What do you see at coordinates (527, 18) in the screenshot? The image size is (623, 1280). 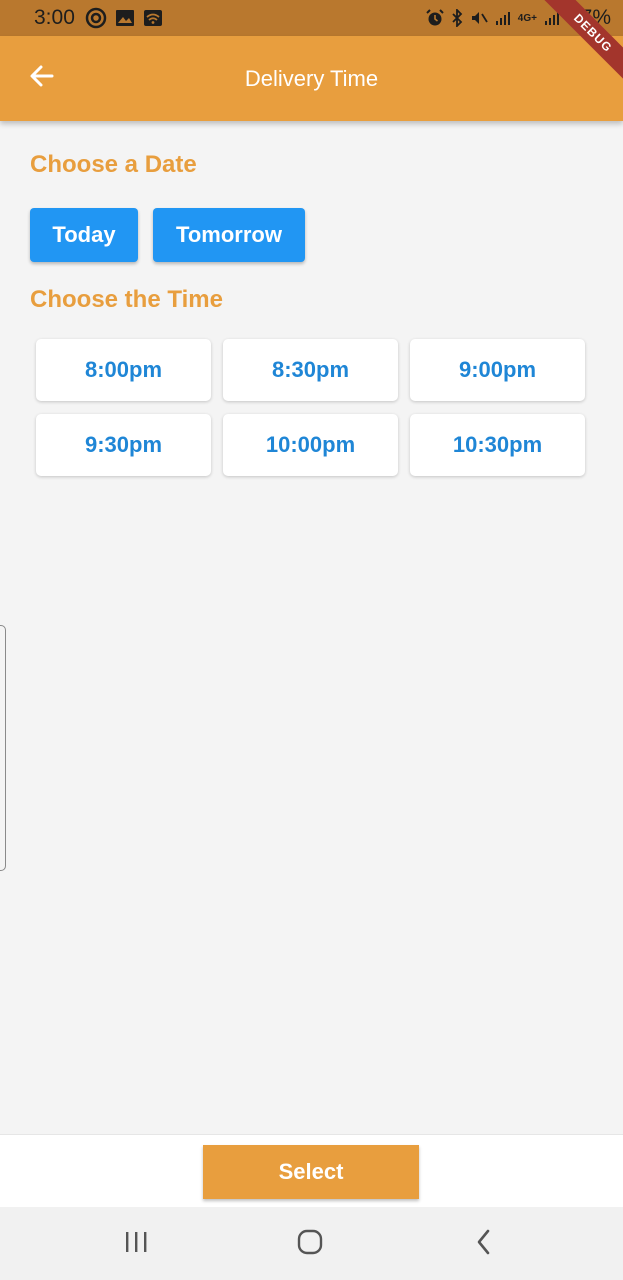 I see `network-type: 4G+` at bounding box center [527, 18].